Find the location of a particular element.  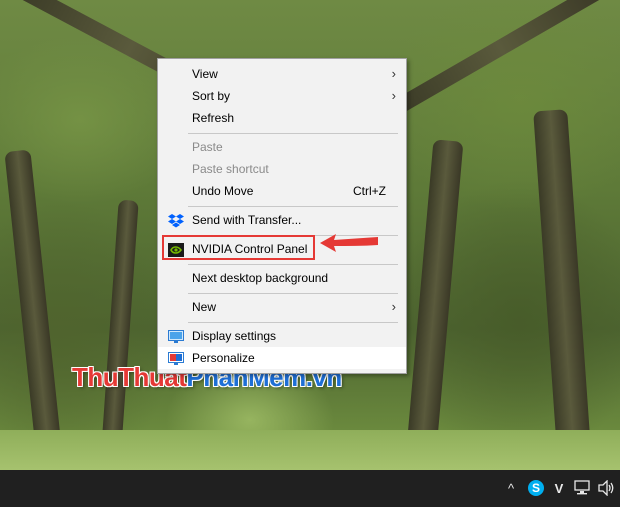

menu-item-personalize: Personalize is located at coordinates (282, 358).